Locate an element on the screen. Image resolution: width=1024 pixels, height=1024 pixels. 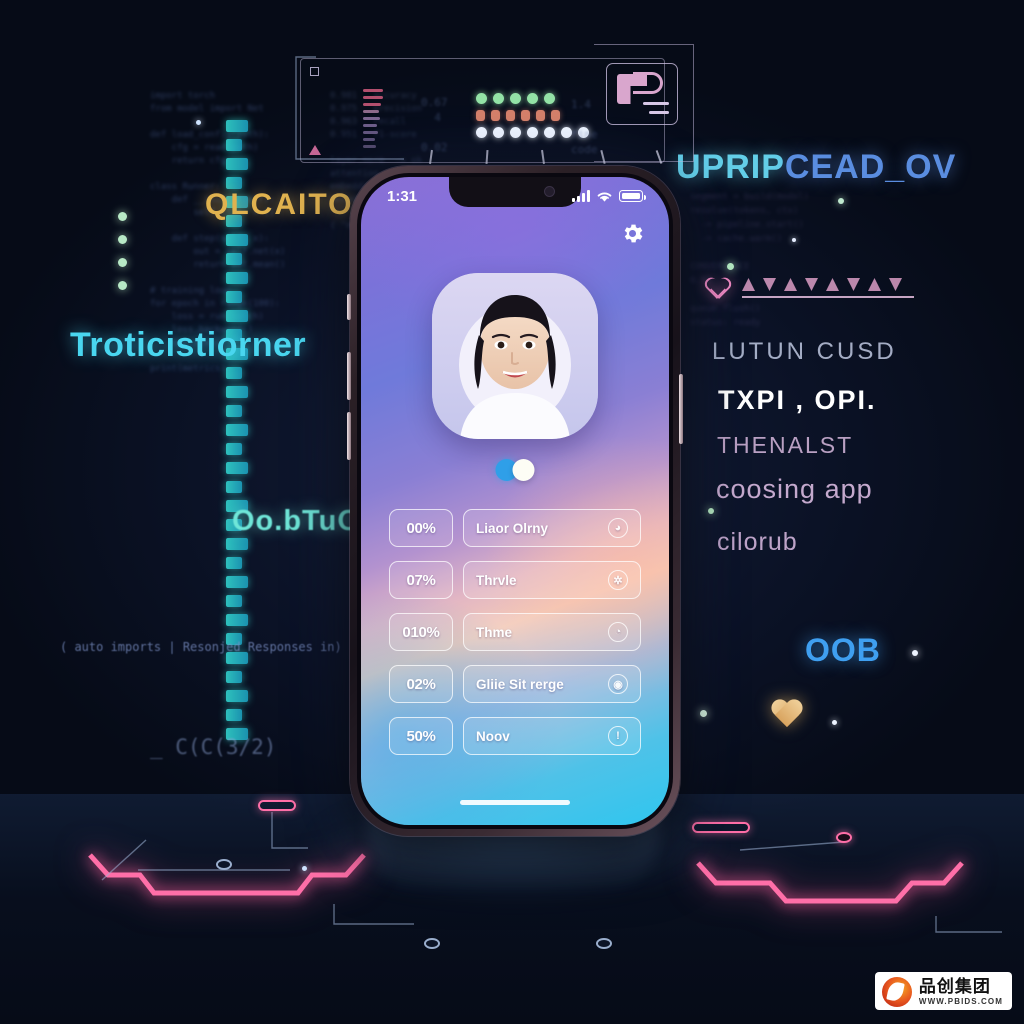
hud-ghost-text-1: 0.67 4 0.02 is located at coordinates (434, 125).